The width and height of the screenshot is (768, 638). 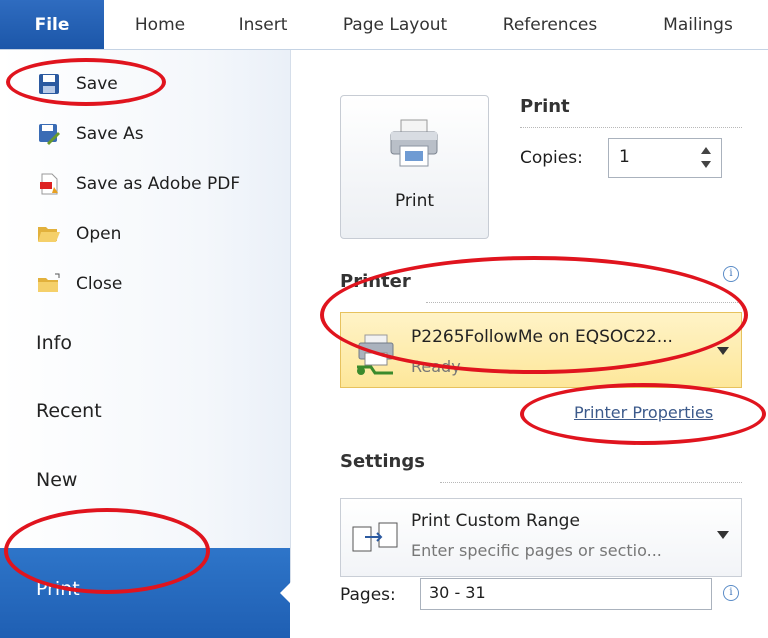 I want to click on open-label: Open, so click(x=99, y=234).